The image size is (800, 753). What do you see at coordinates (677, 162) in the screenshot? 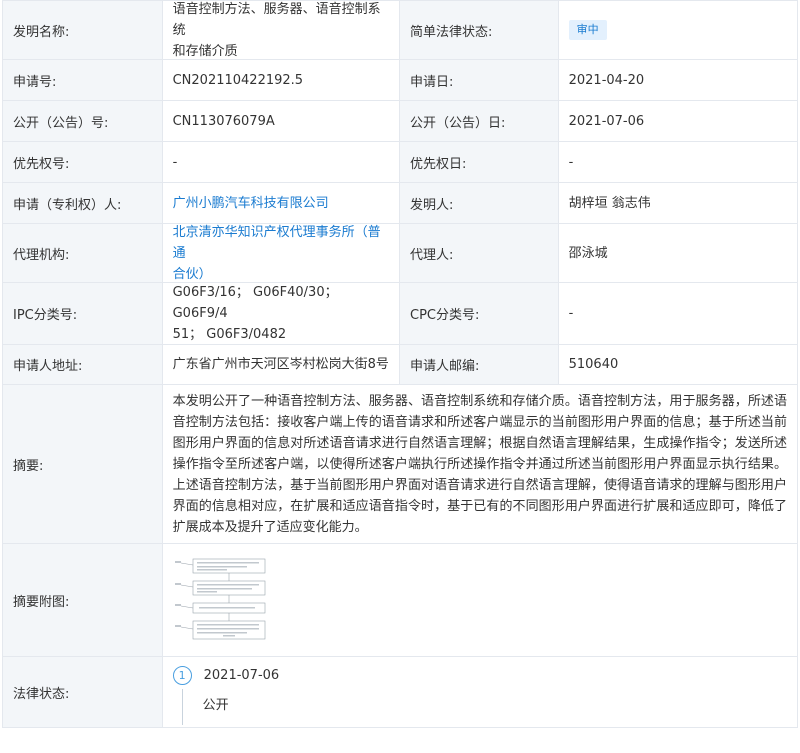
I see `value-priority-date: -` at bounding box center [677, 162].